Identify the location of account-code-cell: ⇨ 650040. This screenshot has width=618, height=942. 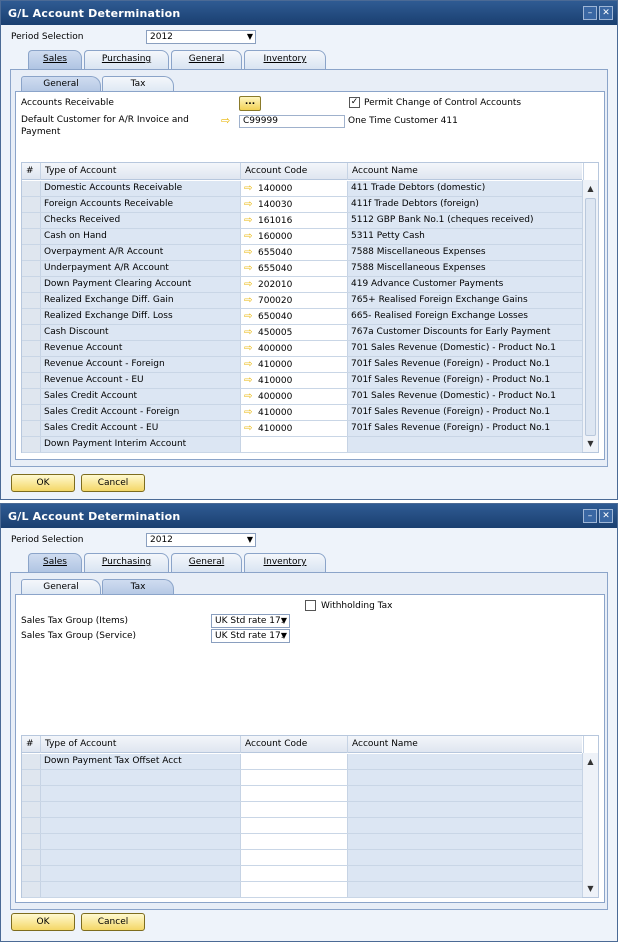
(294, 316).